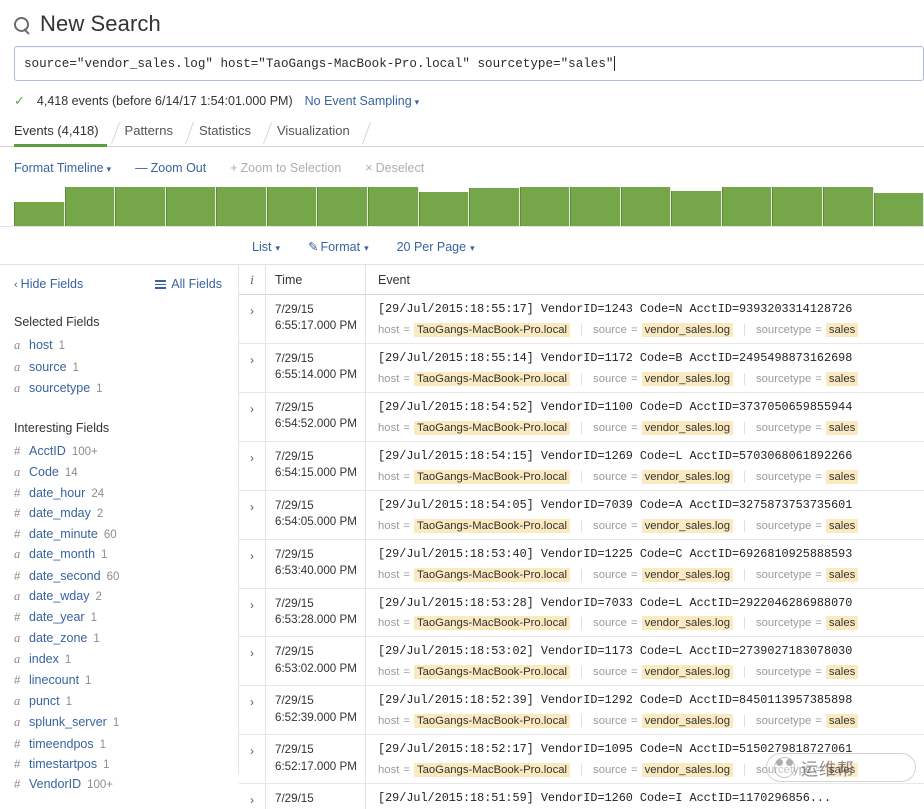  Describe the element at coordinates (645, 280) in the screenshot. I see `column-header-event: Event` at that location.